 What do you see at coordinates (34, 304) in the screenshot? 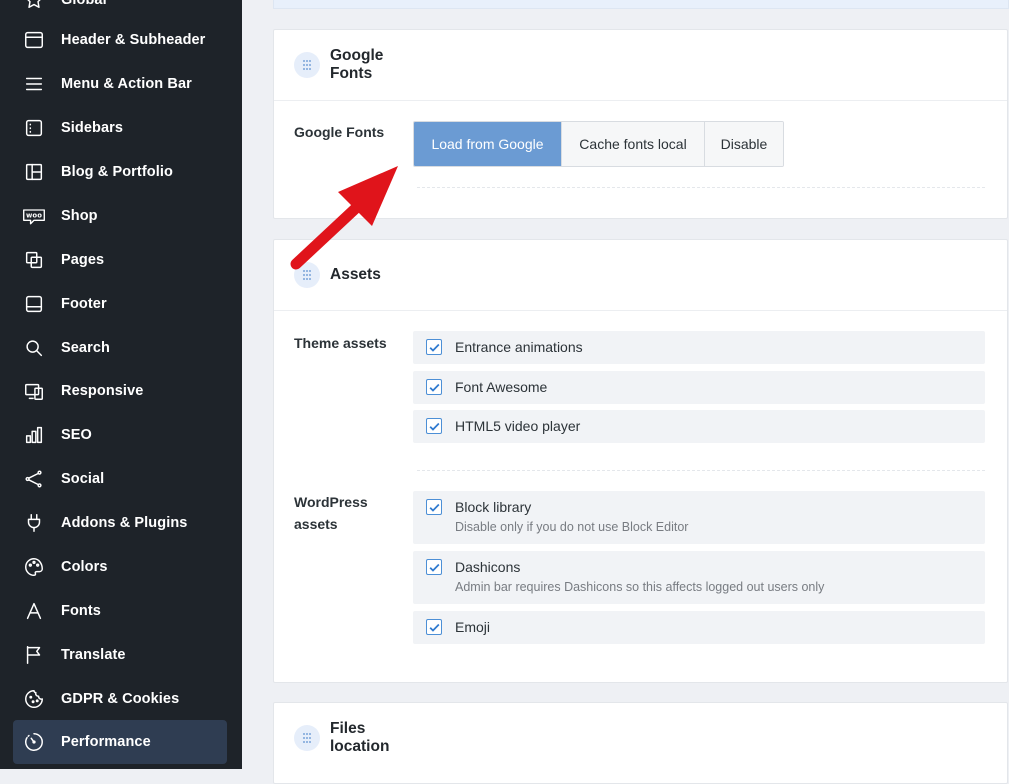
I see `footer-icon` at bounding box center [34, 304].